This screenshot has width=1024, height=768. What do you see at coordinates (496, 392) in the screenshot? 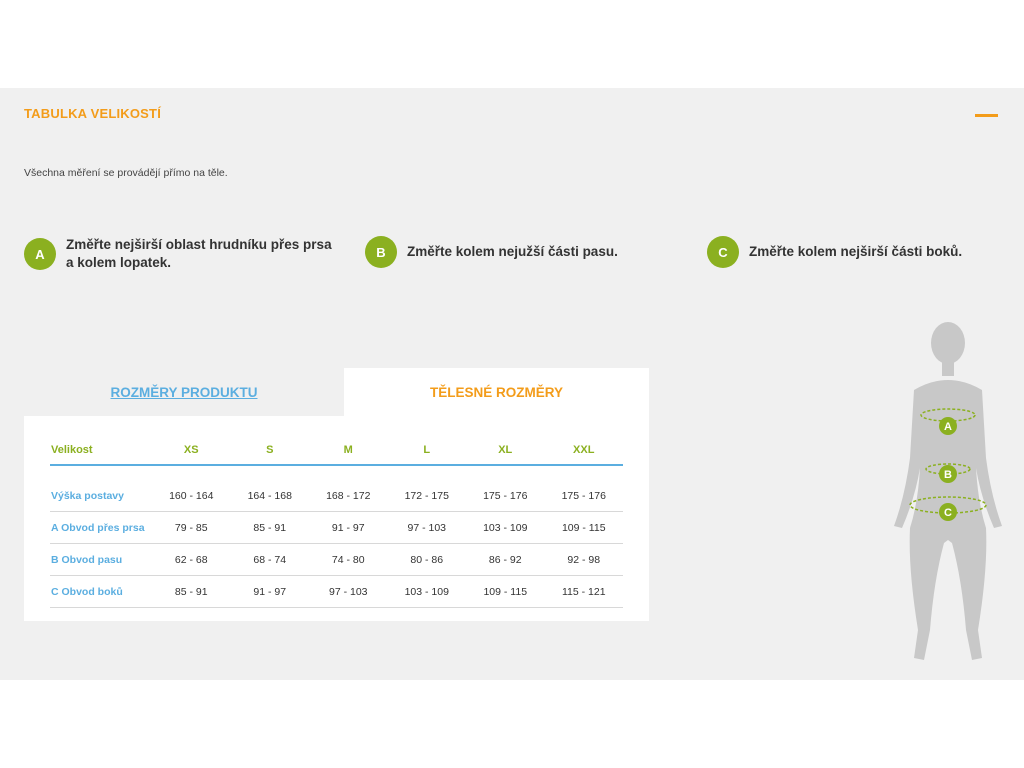
I see `tab-body-dimensions: TĚLESNÉ ROZMĚRY` at bounding box center [496, 392].